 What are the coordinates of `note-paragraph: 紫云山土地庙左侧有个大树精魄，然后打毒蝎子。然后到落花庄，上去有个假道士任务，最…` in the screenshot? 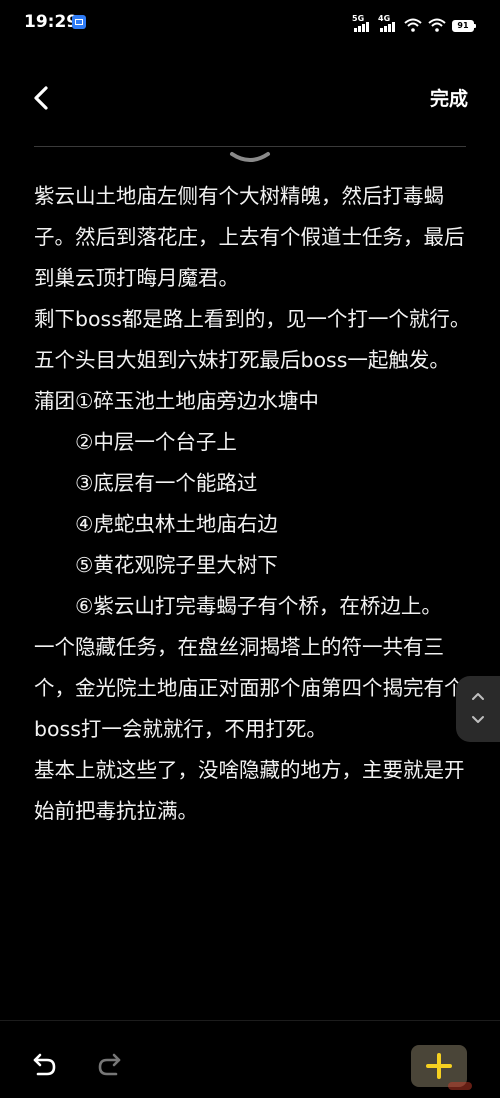 It's located at (249, 237).